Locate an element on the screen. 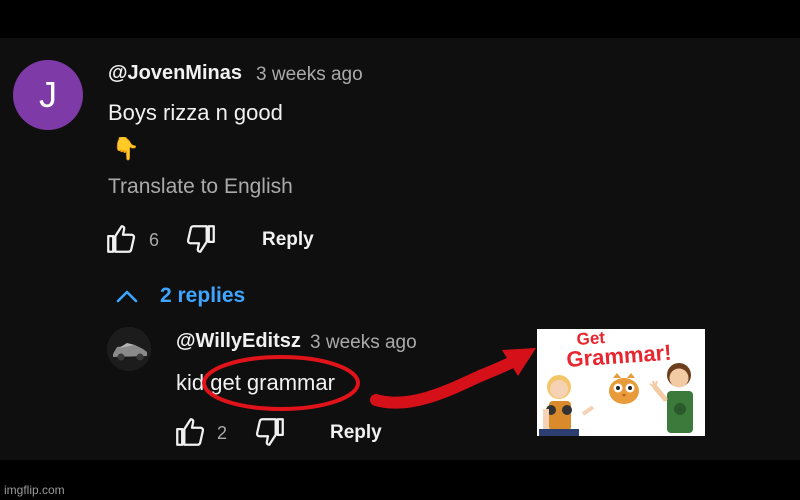  reply-avatar is located at coordinates (129, 349).